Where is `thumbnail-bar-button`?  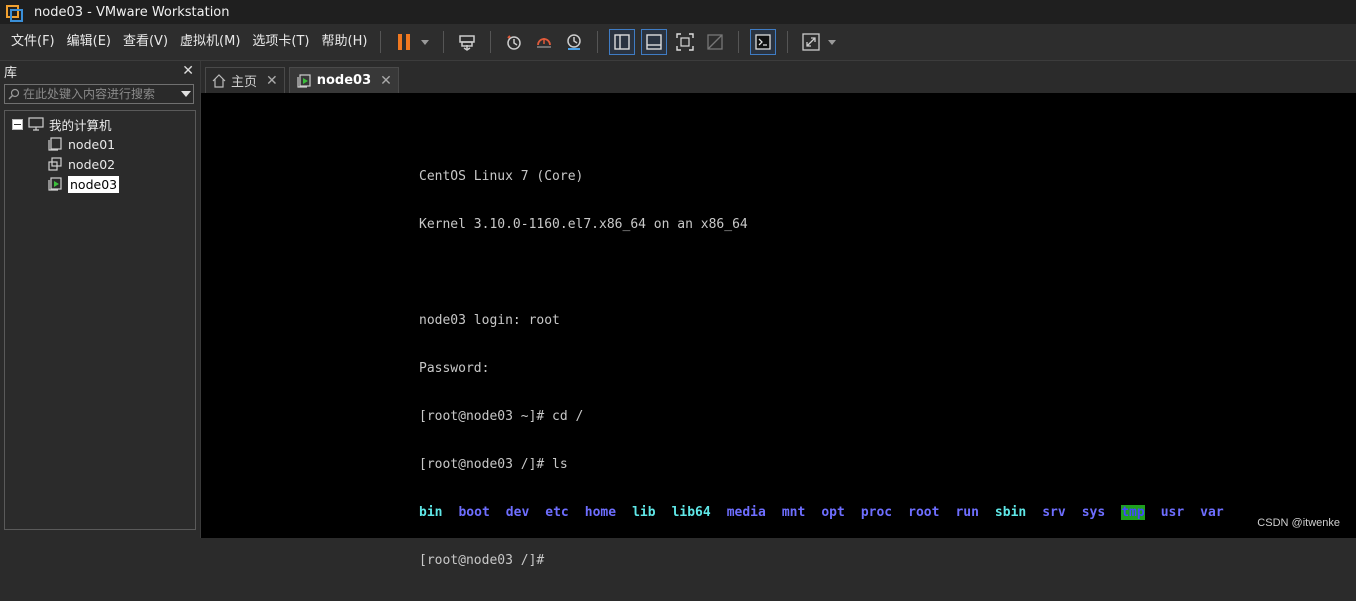 thumbnail-bar-button is located at coordinates (654, 42).